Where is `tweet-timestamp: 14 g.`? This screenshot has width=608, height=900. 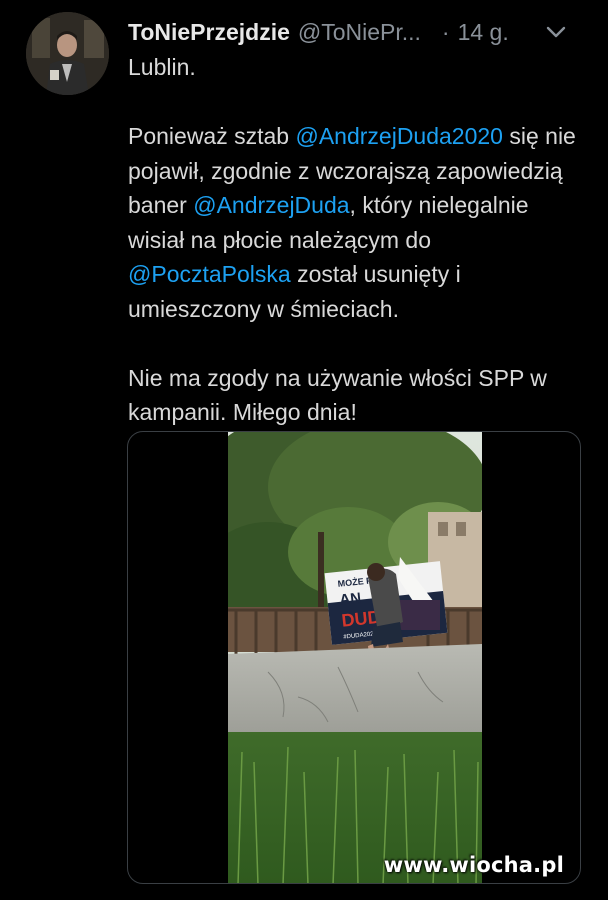 tweet-timestamp: 14 g. is located at coordinates (483, 32).